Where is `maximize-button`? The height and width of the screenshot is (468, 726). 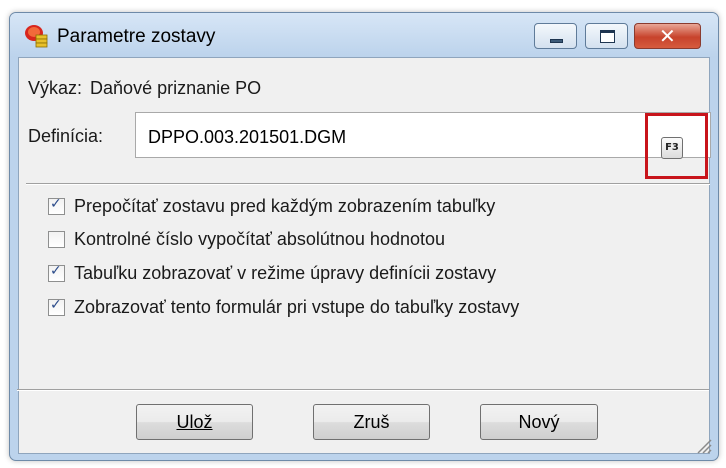 maximize-button is located at coordinates (606, 36).